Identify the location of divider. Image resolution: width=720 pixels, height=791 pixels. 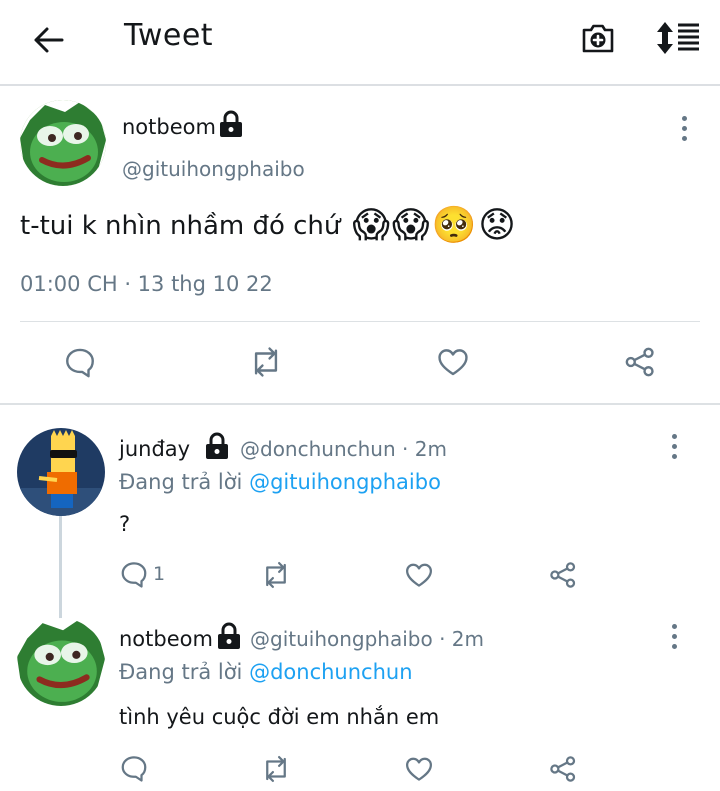
(360, 321).